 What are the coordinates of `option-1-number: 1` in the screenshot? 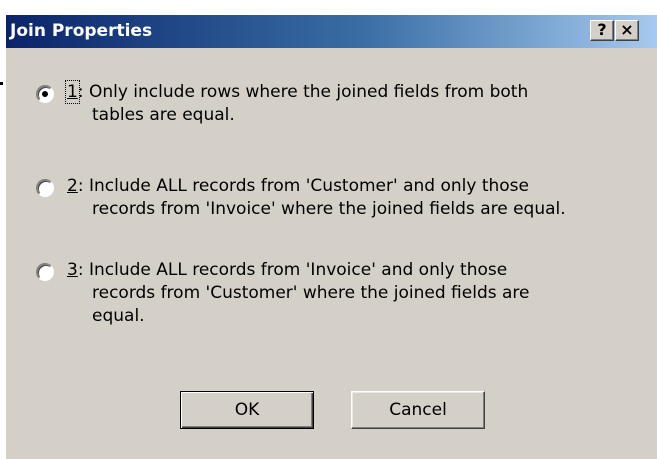 It's located at (72, 92).